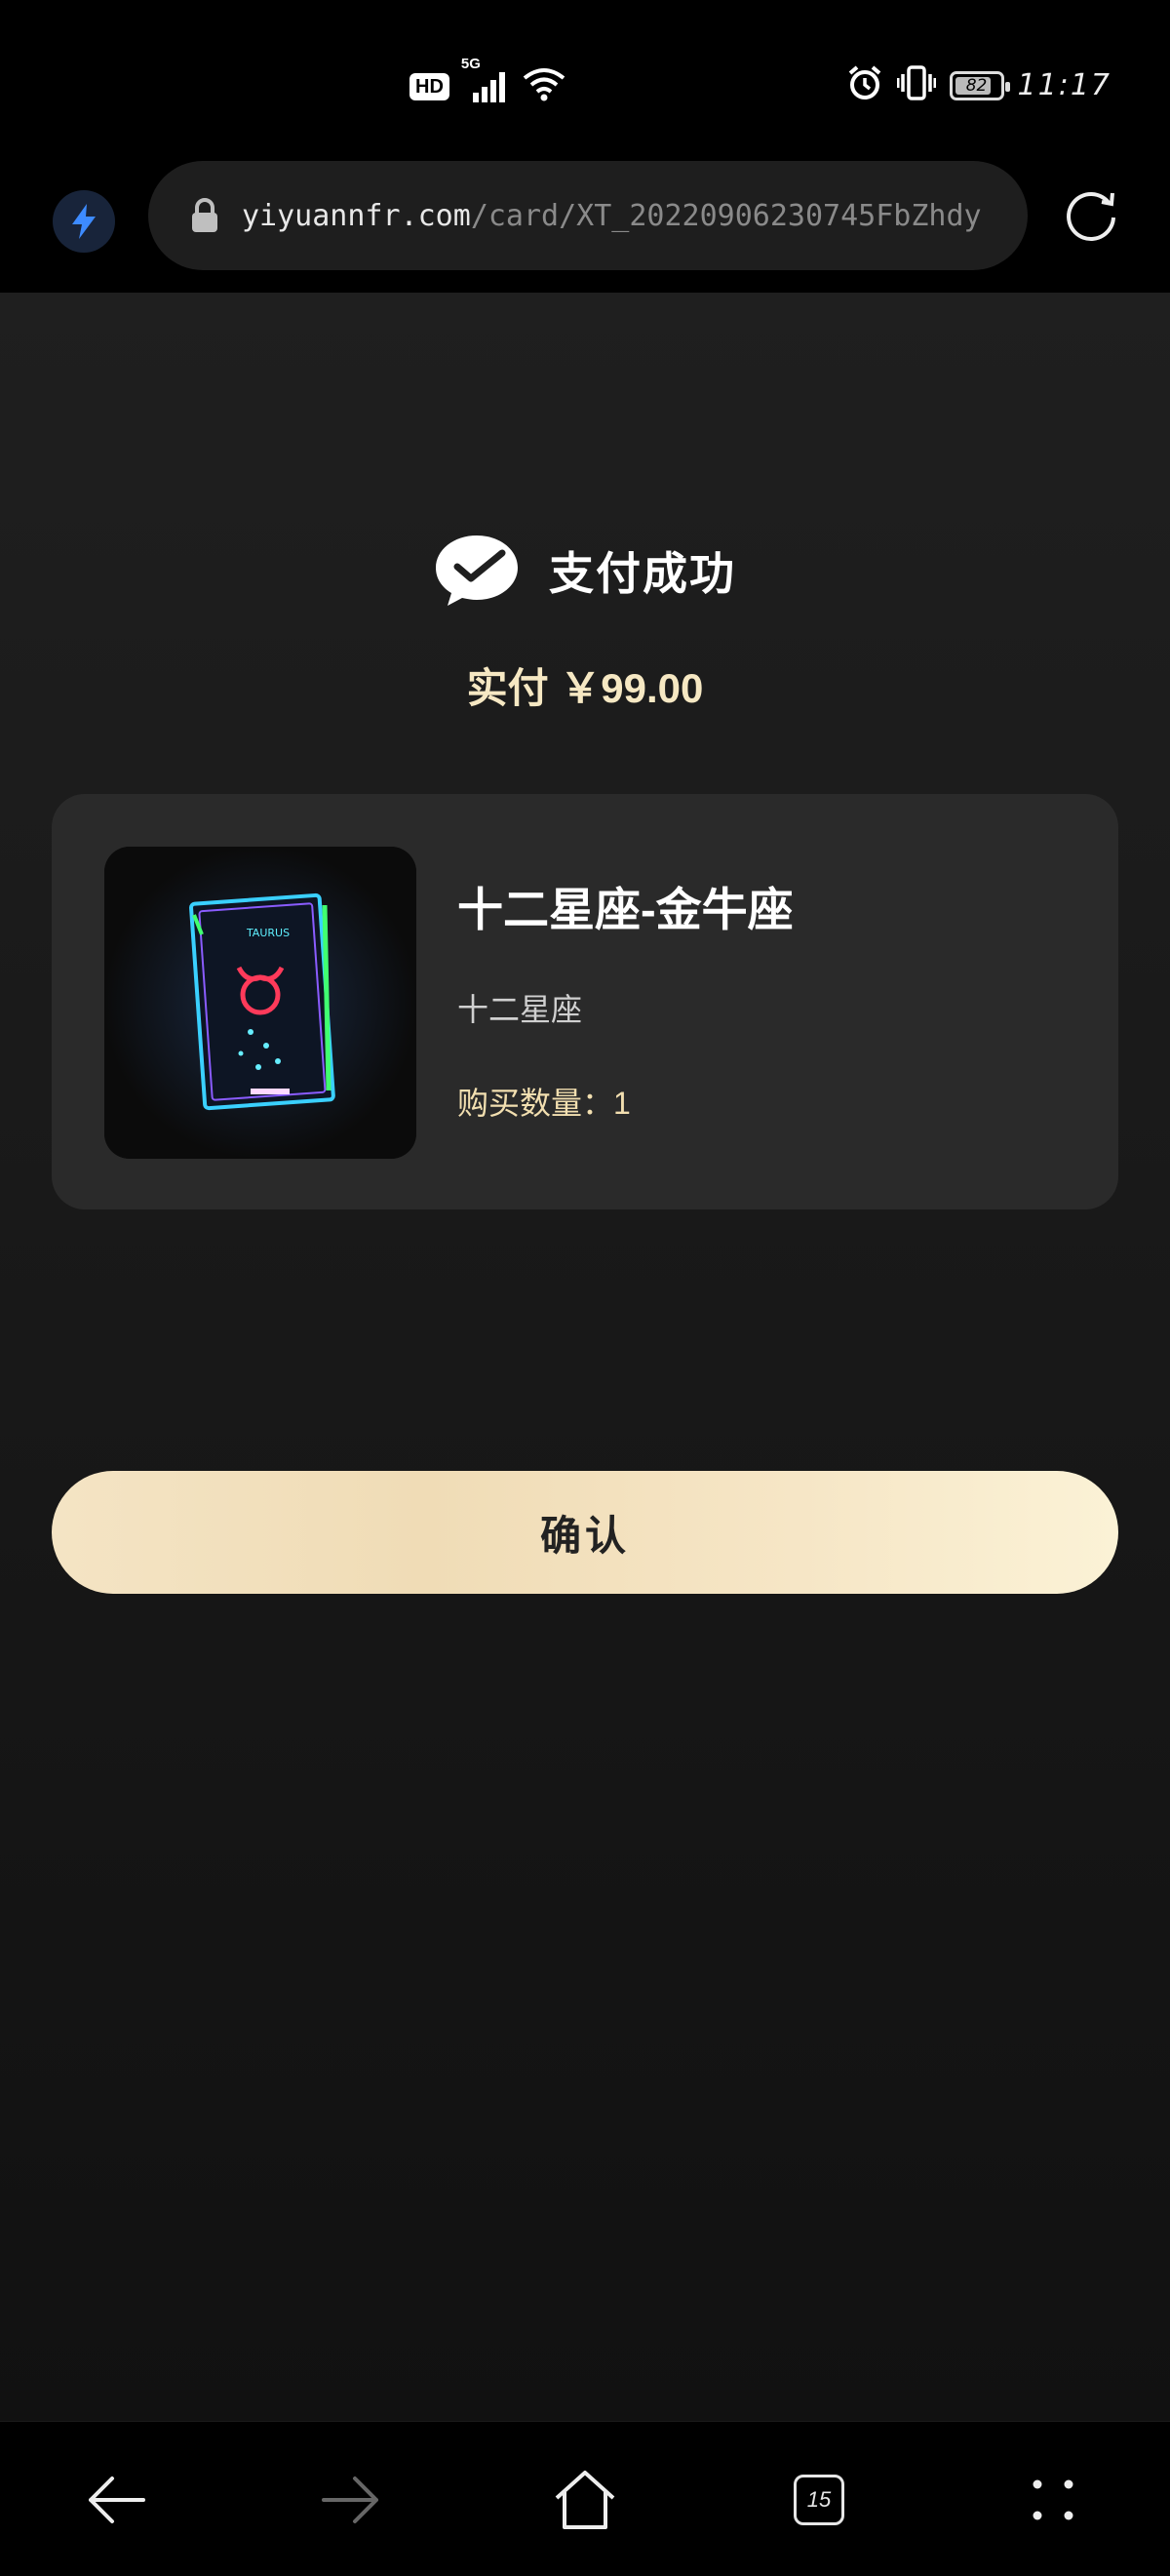  I want to click on lightning-icon, so click(84, 221).